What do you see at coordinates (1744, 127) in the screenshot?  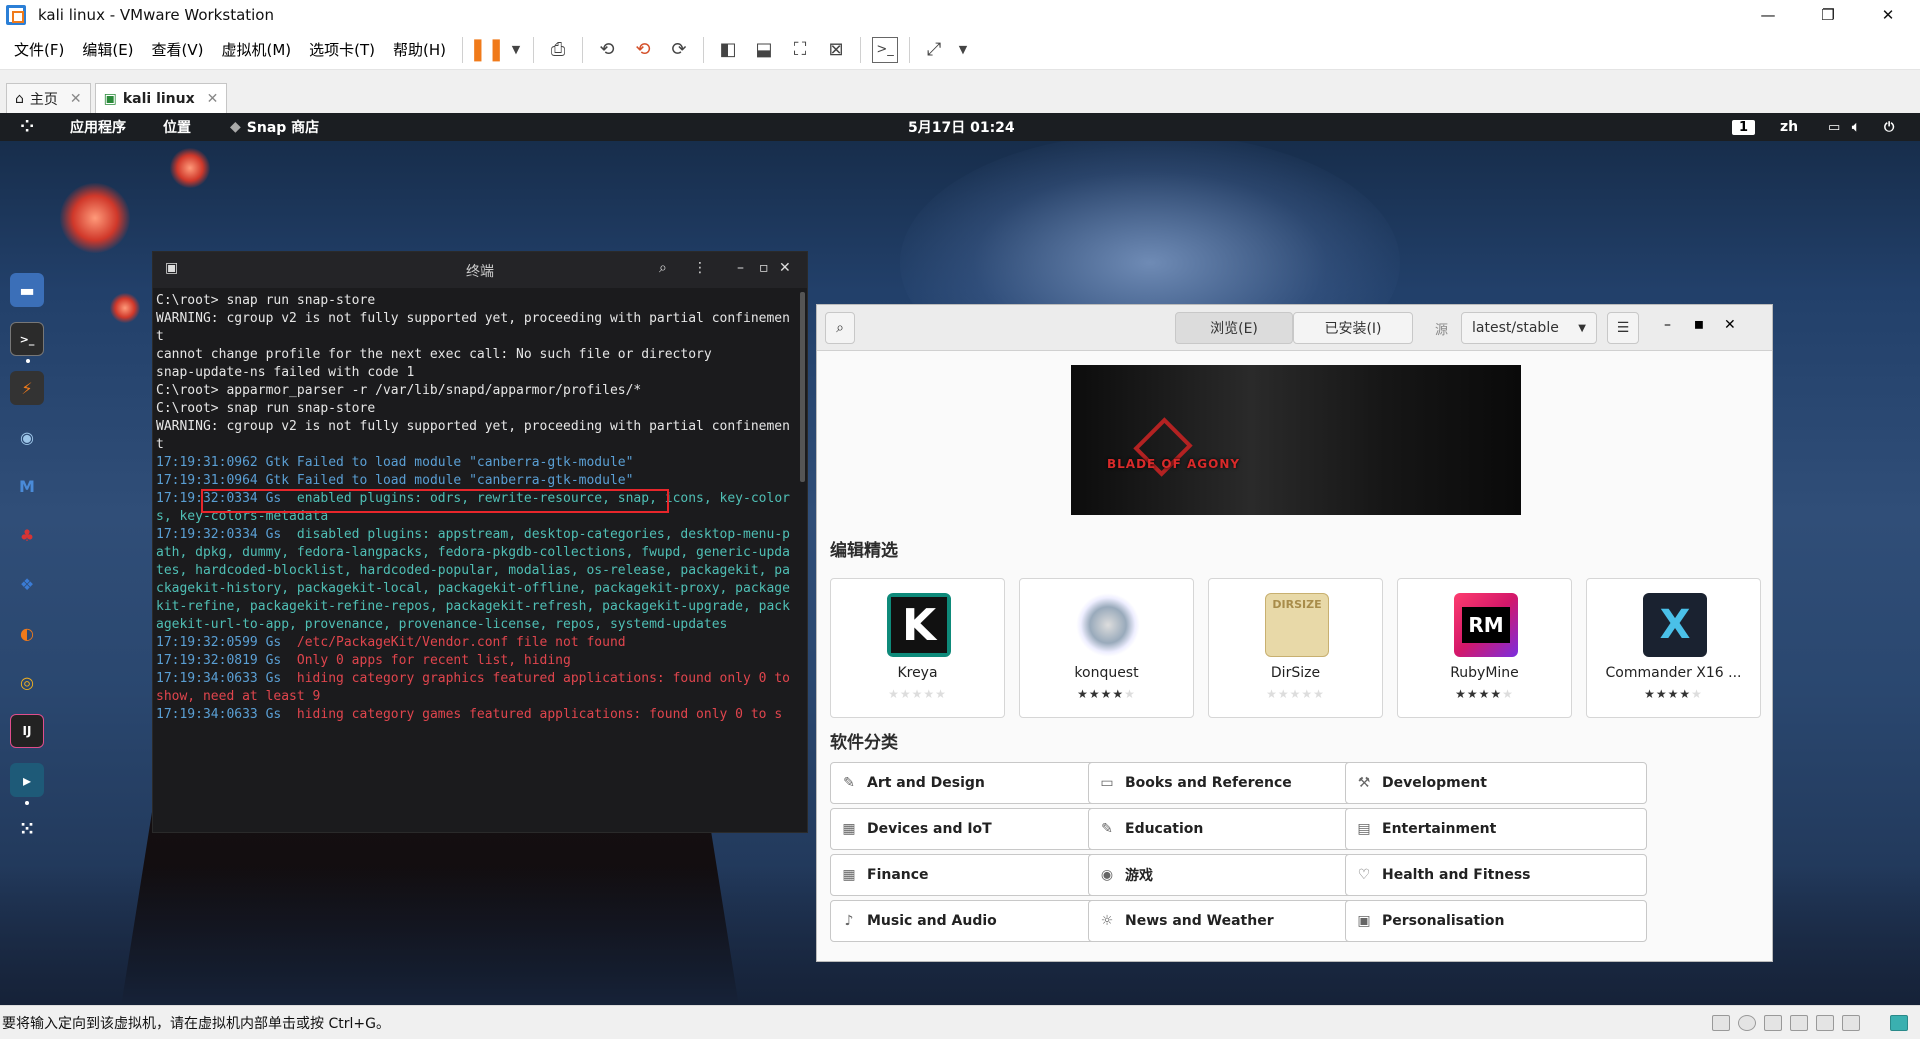 I see `workspace-indicator: 1` at bounding box center [1744, 127].